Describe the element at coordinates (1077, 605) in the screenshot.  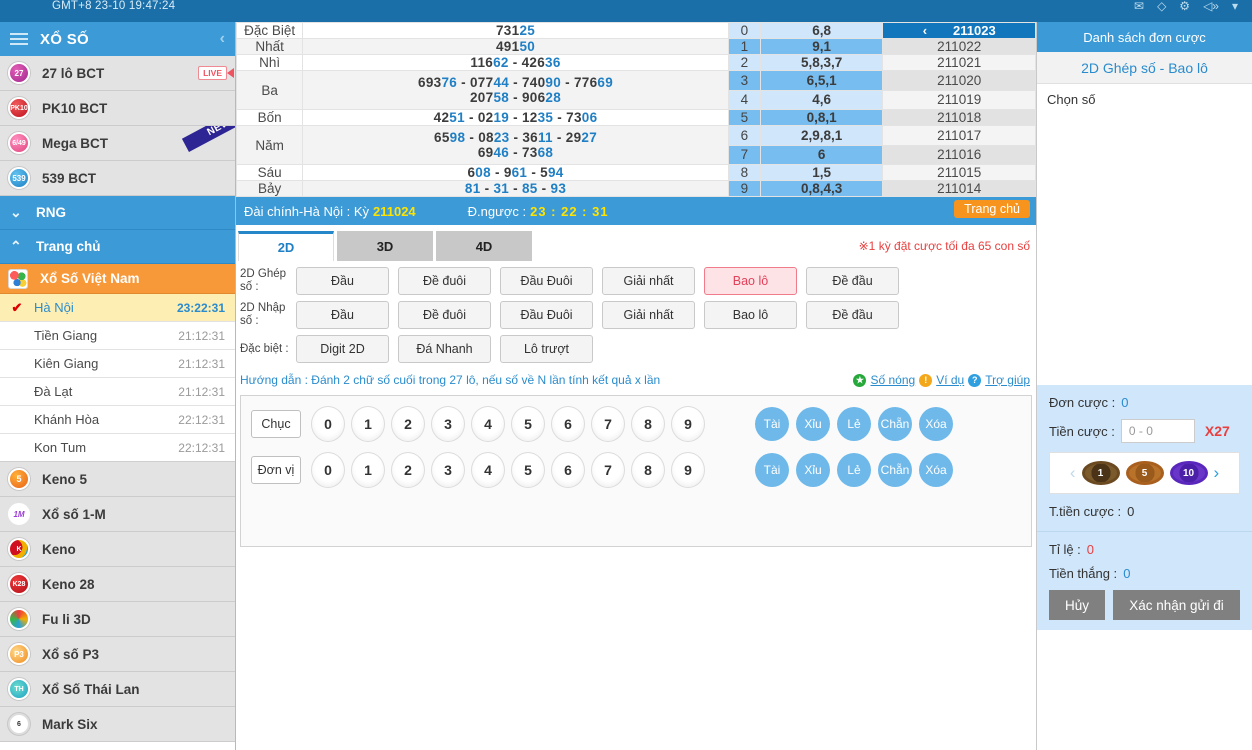
I see `cancel-button: Hủy` at that location.